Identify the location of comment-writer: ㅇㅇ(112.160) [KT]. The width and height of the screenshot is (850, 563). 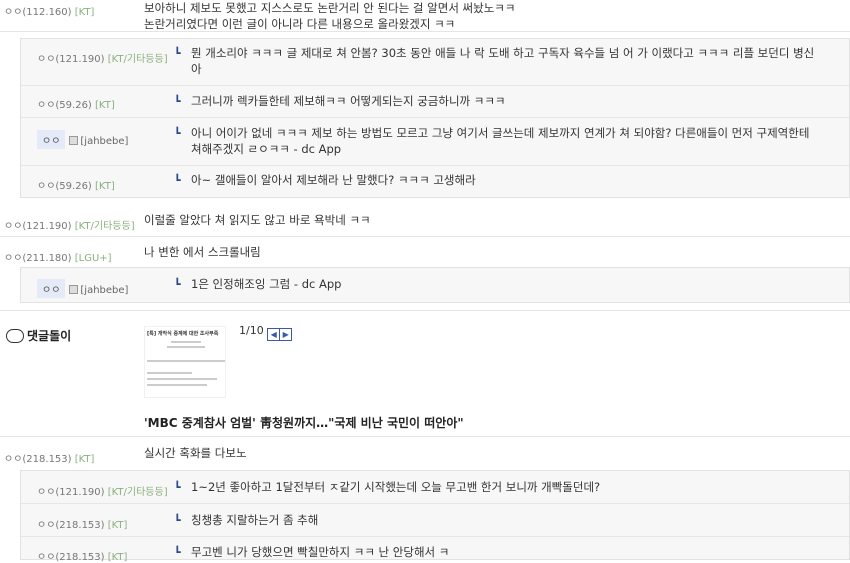
(49, 10).